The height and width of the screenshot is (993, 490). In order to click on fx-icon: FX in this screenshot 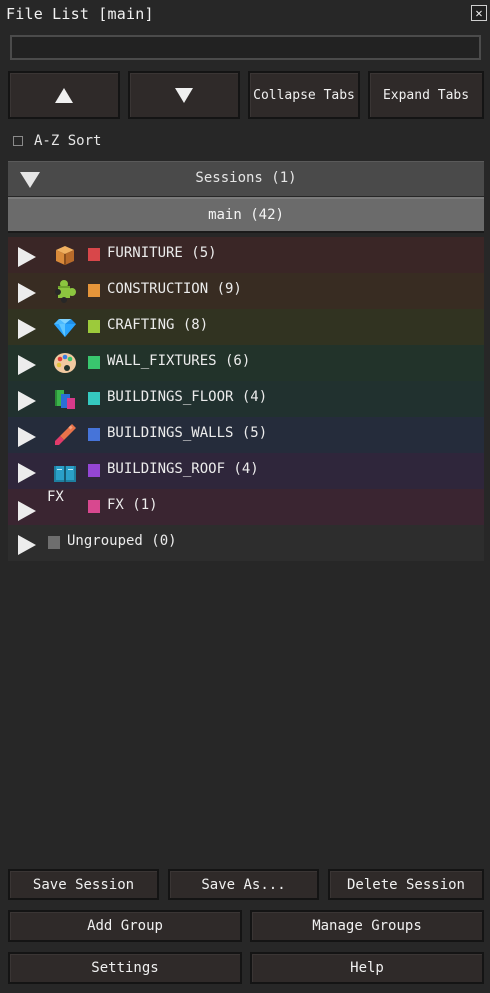, I will do `click(55, 497)`.